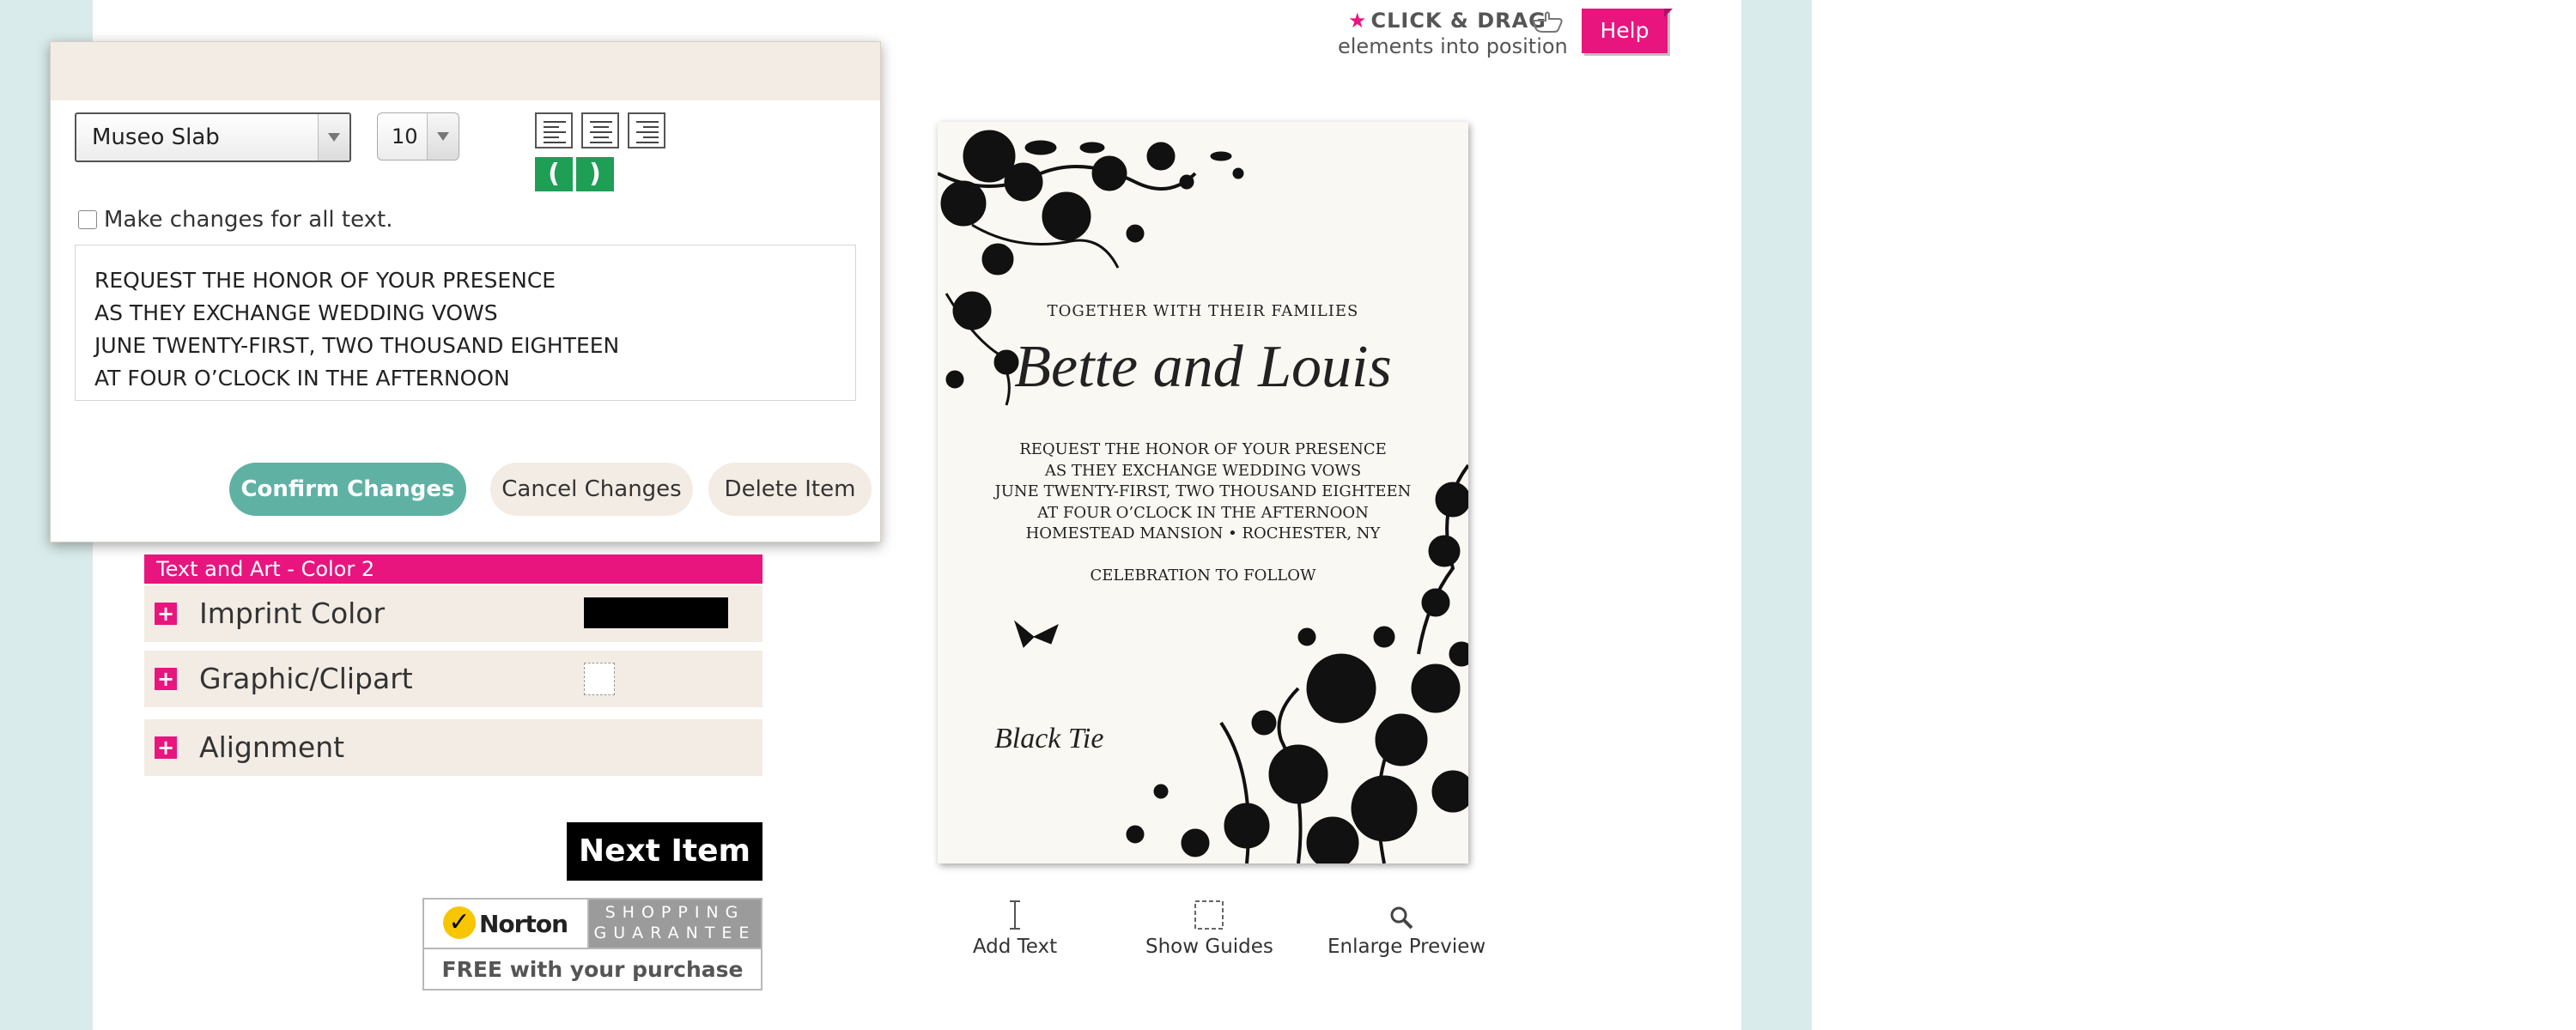 The width and height of the screenshot is (2576, 1030). What do you see at coordinates (1209, 947) in the screenshot?
I see `show-guides-label: Show Guides` at bounding box center [1209, 947].